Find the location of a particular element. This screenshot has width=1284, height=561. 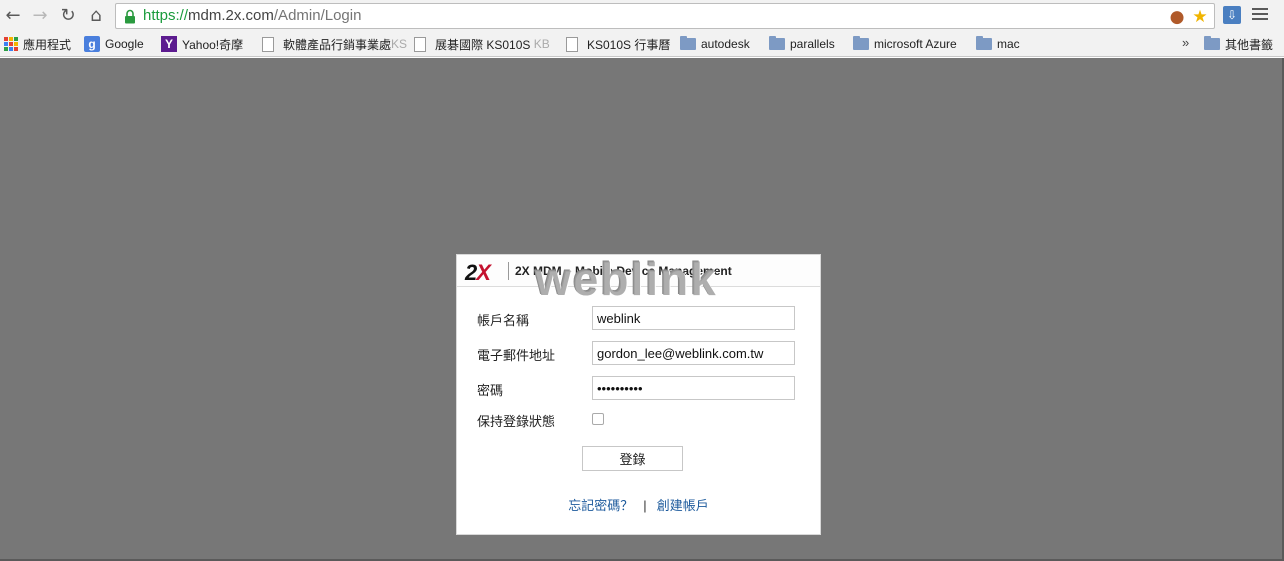

login-button: 登錄 is located at coordinates (632, 458).